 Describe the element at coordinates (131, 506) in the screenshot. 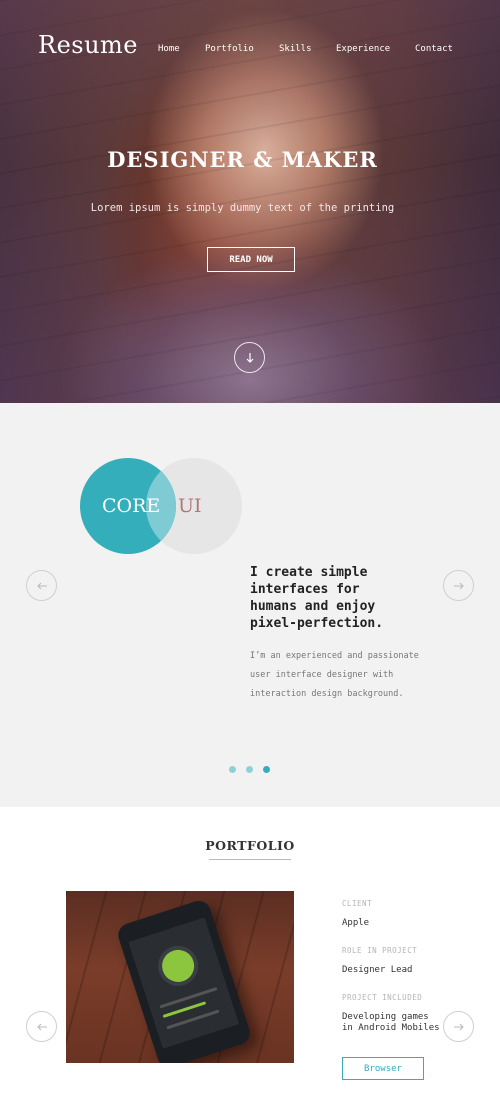

I see `core-label: CORE` at that location.